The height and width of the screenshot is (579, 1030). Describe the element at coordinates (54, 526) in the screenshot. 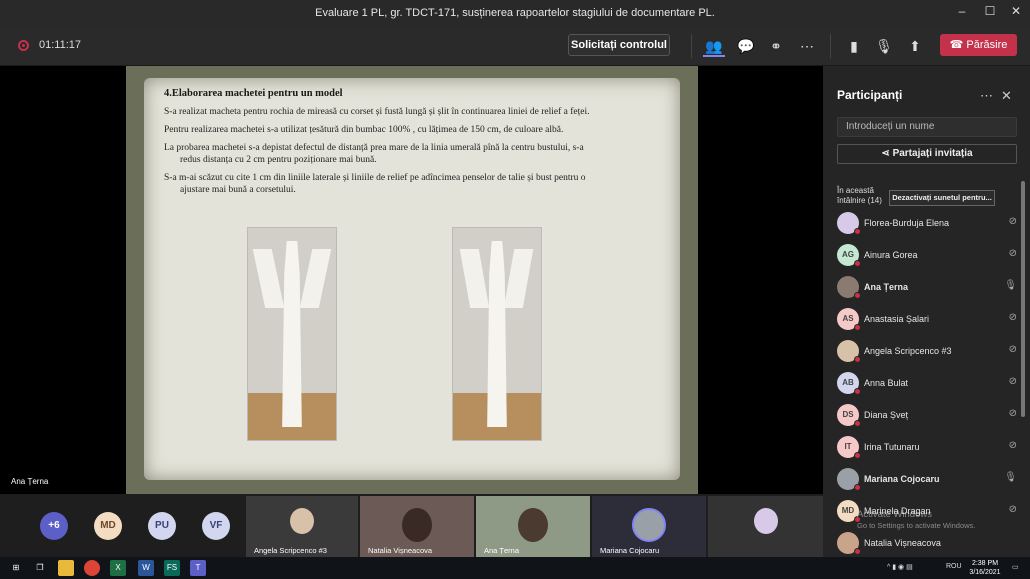

I see `participant-bubble: +6` at that location.